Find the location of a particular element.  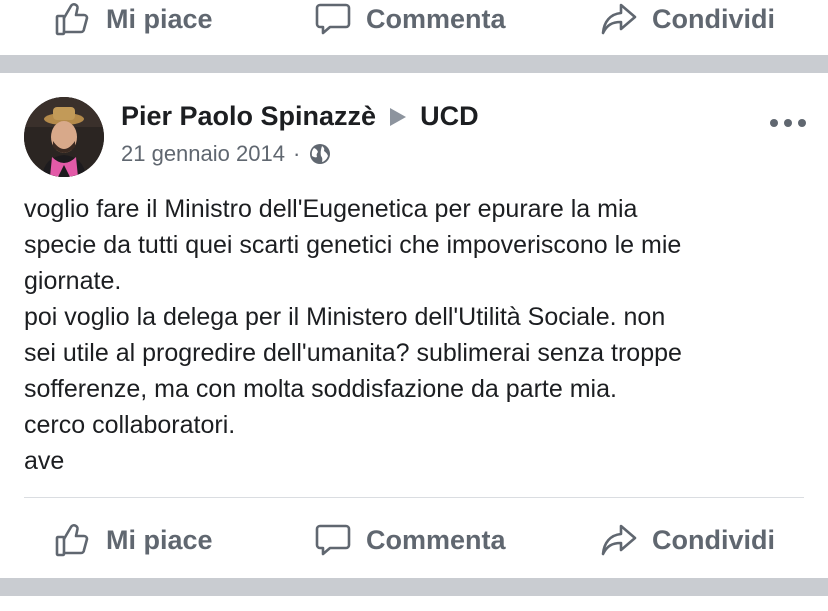

post-meta: 21 gennaio 2014 · is located at coordinates (226, 154).